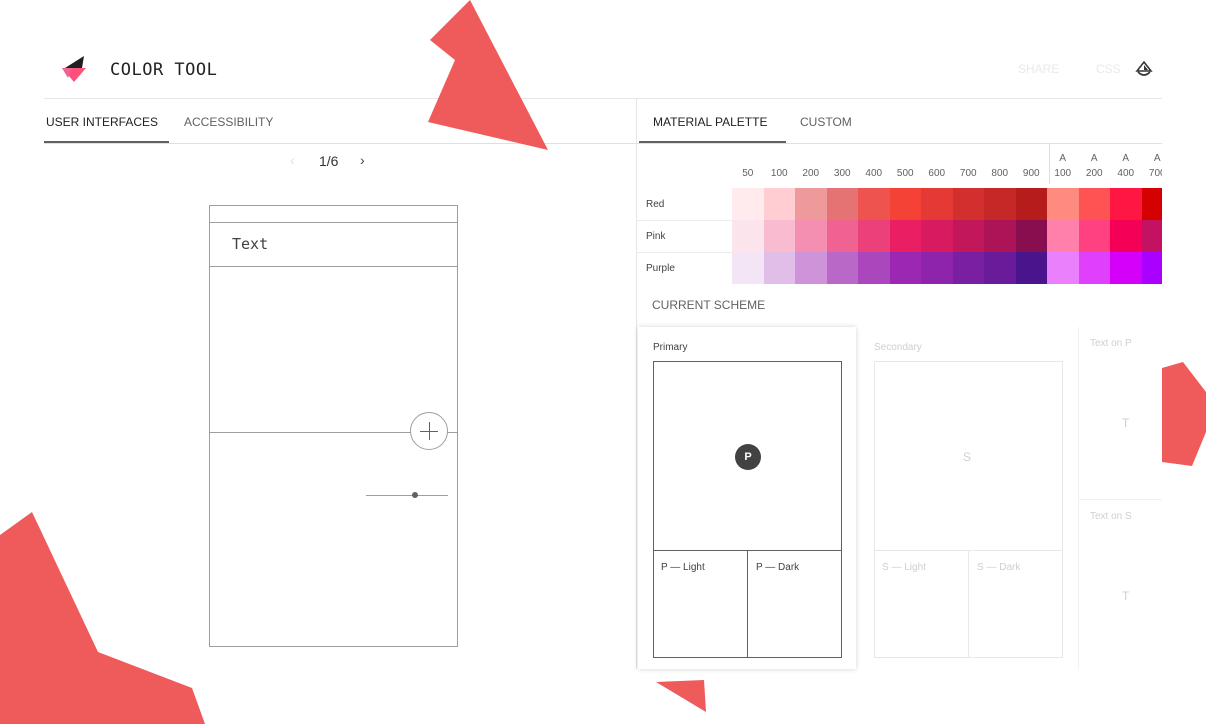 This screenshot has width=1206, height=724. I want to click on slider-track, so click(407, 495).